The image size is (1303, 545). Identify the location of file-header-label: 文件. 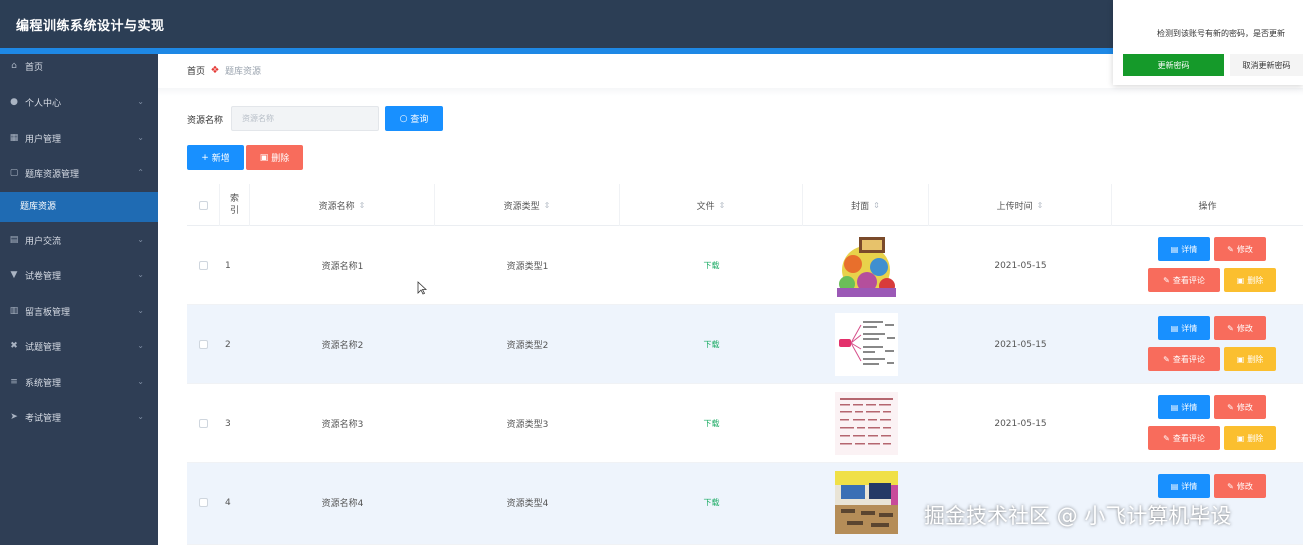
(705, 206).